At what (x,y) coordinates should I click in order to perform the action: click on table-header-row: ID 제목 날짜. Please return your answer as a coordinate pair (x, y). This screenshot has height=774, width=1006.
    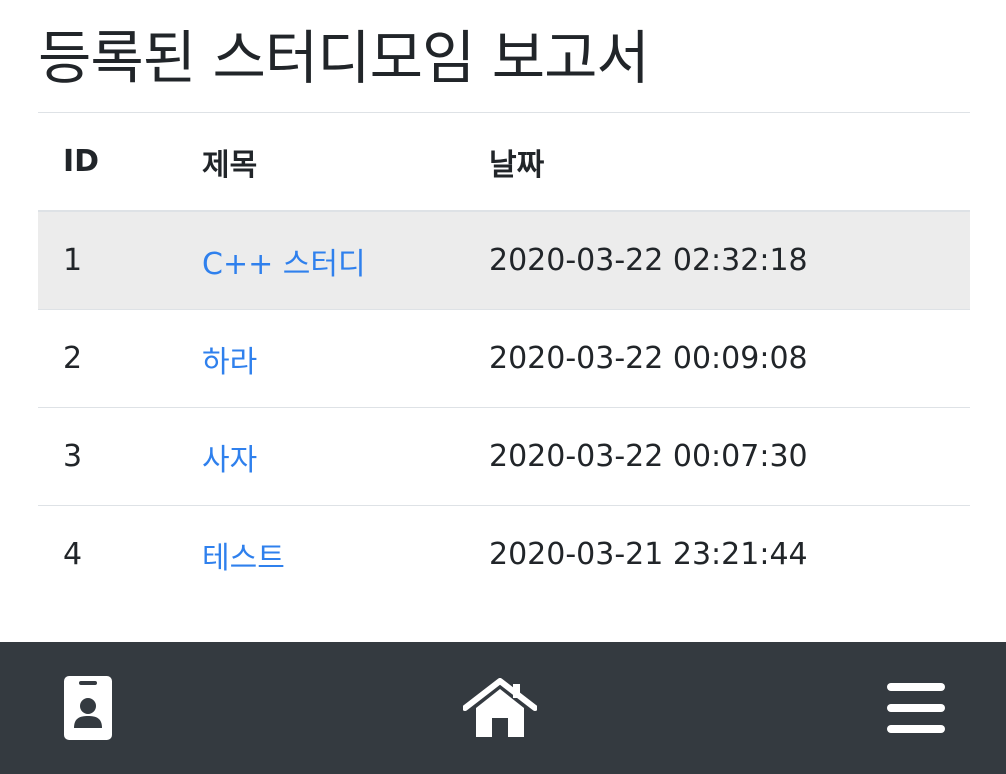
    Looking at the image, I should click on (504, 162).